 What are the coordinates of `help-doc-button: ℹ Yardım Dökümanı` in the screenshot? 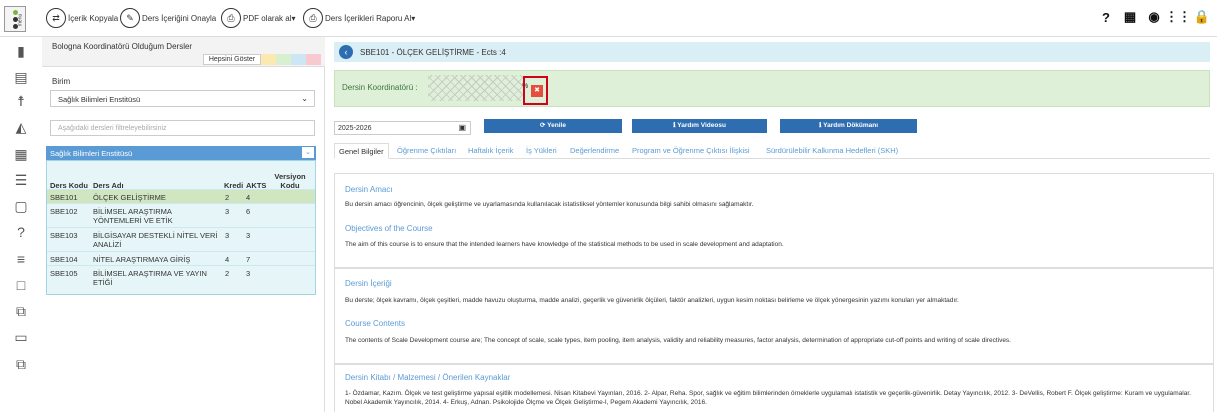 It's located at (848, 126).